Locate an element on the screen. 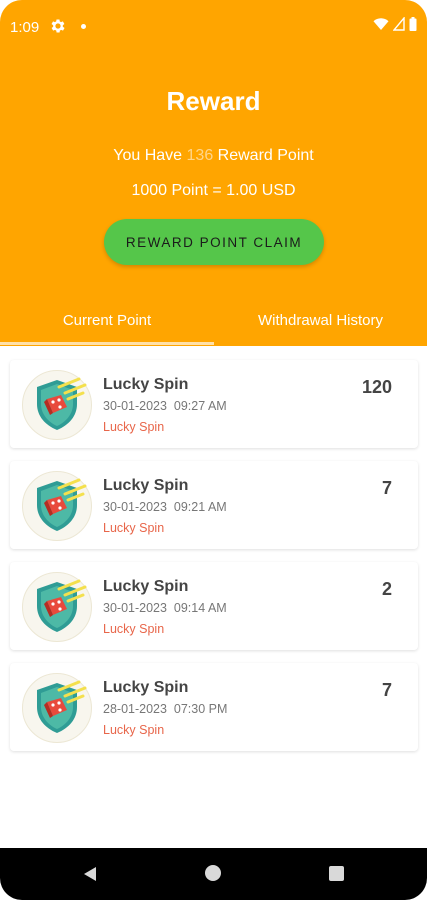 Image resolution: width=427 pixels, height=900 pixels. entry-points: 2 is located at coordinates (386, 589).